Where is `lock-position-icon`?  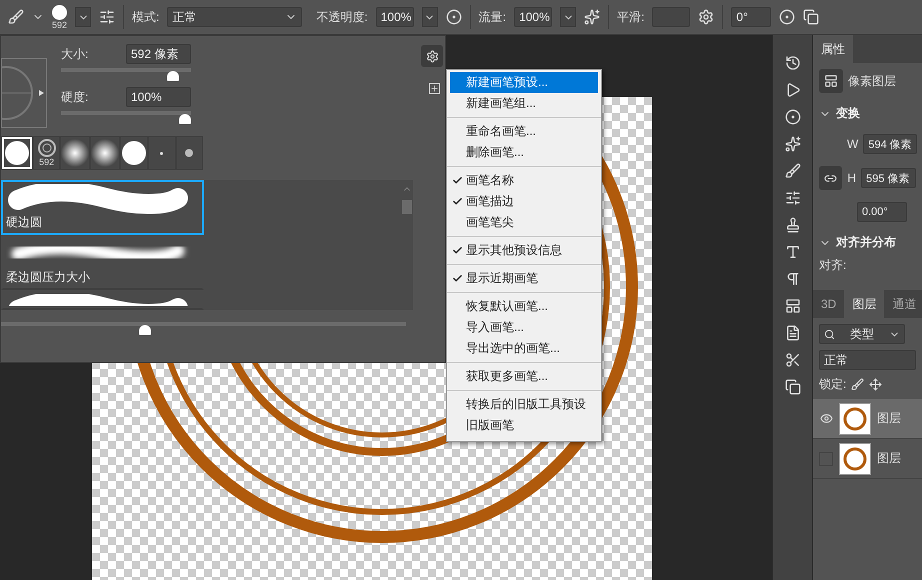 lock-position-icon is located at coordinates (875, 384).